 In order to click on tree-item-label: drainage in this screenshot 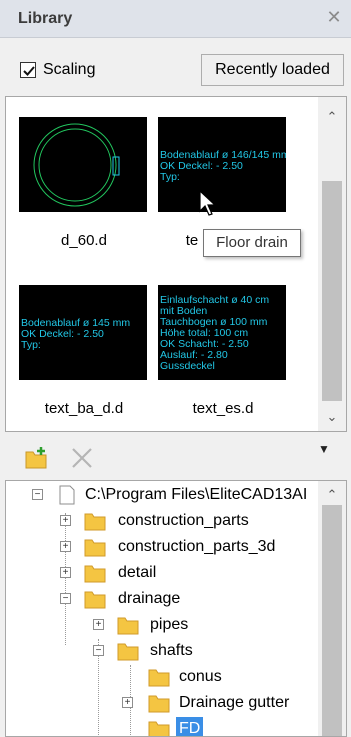, I will do `click(149, 598)`.